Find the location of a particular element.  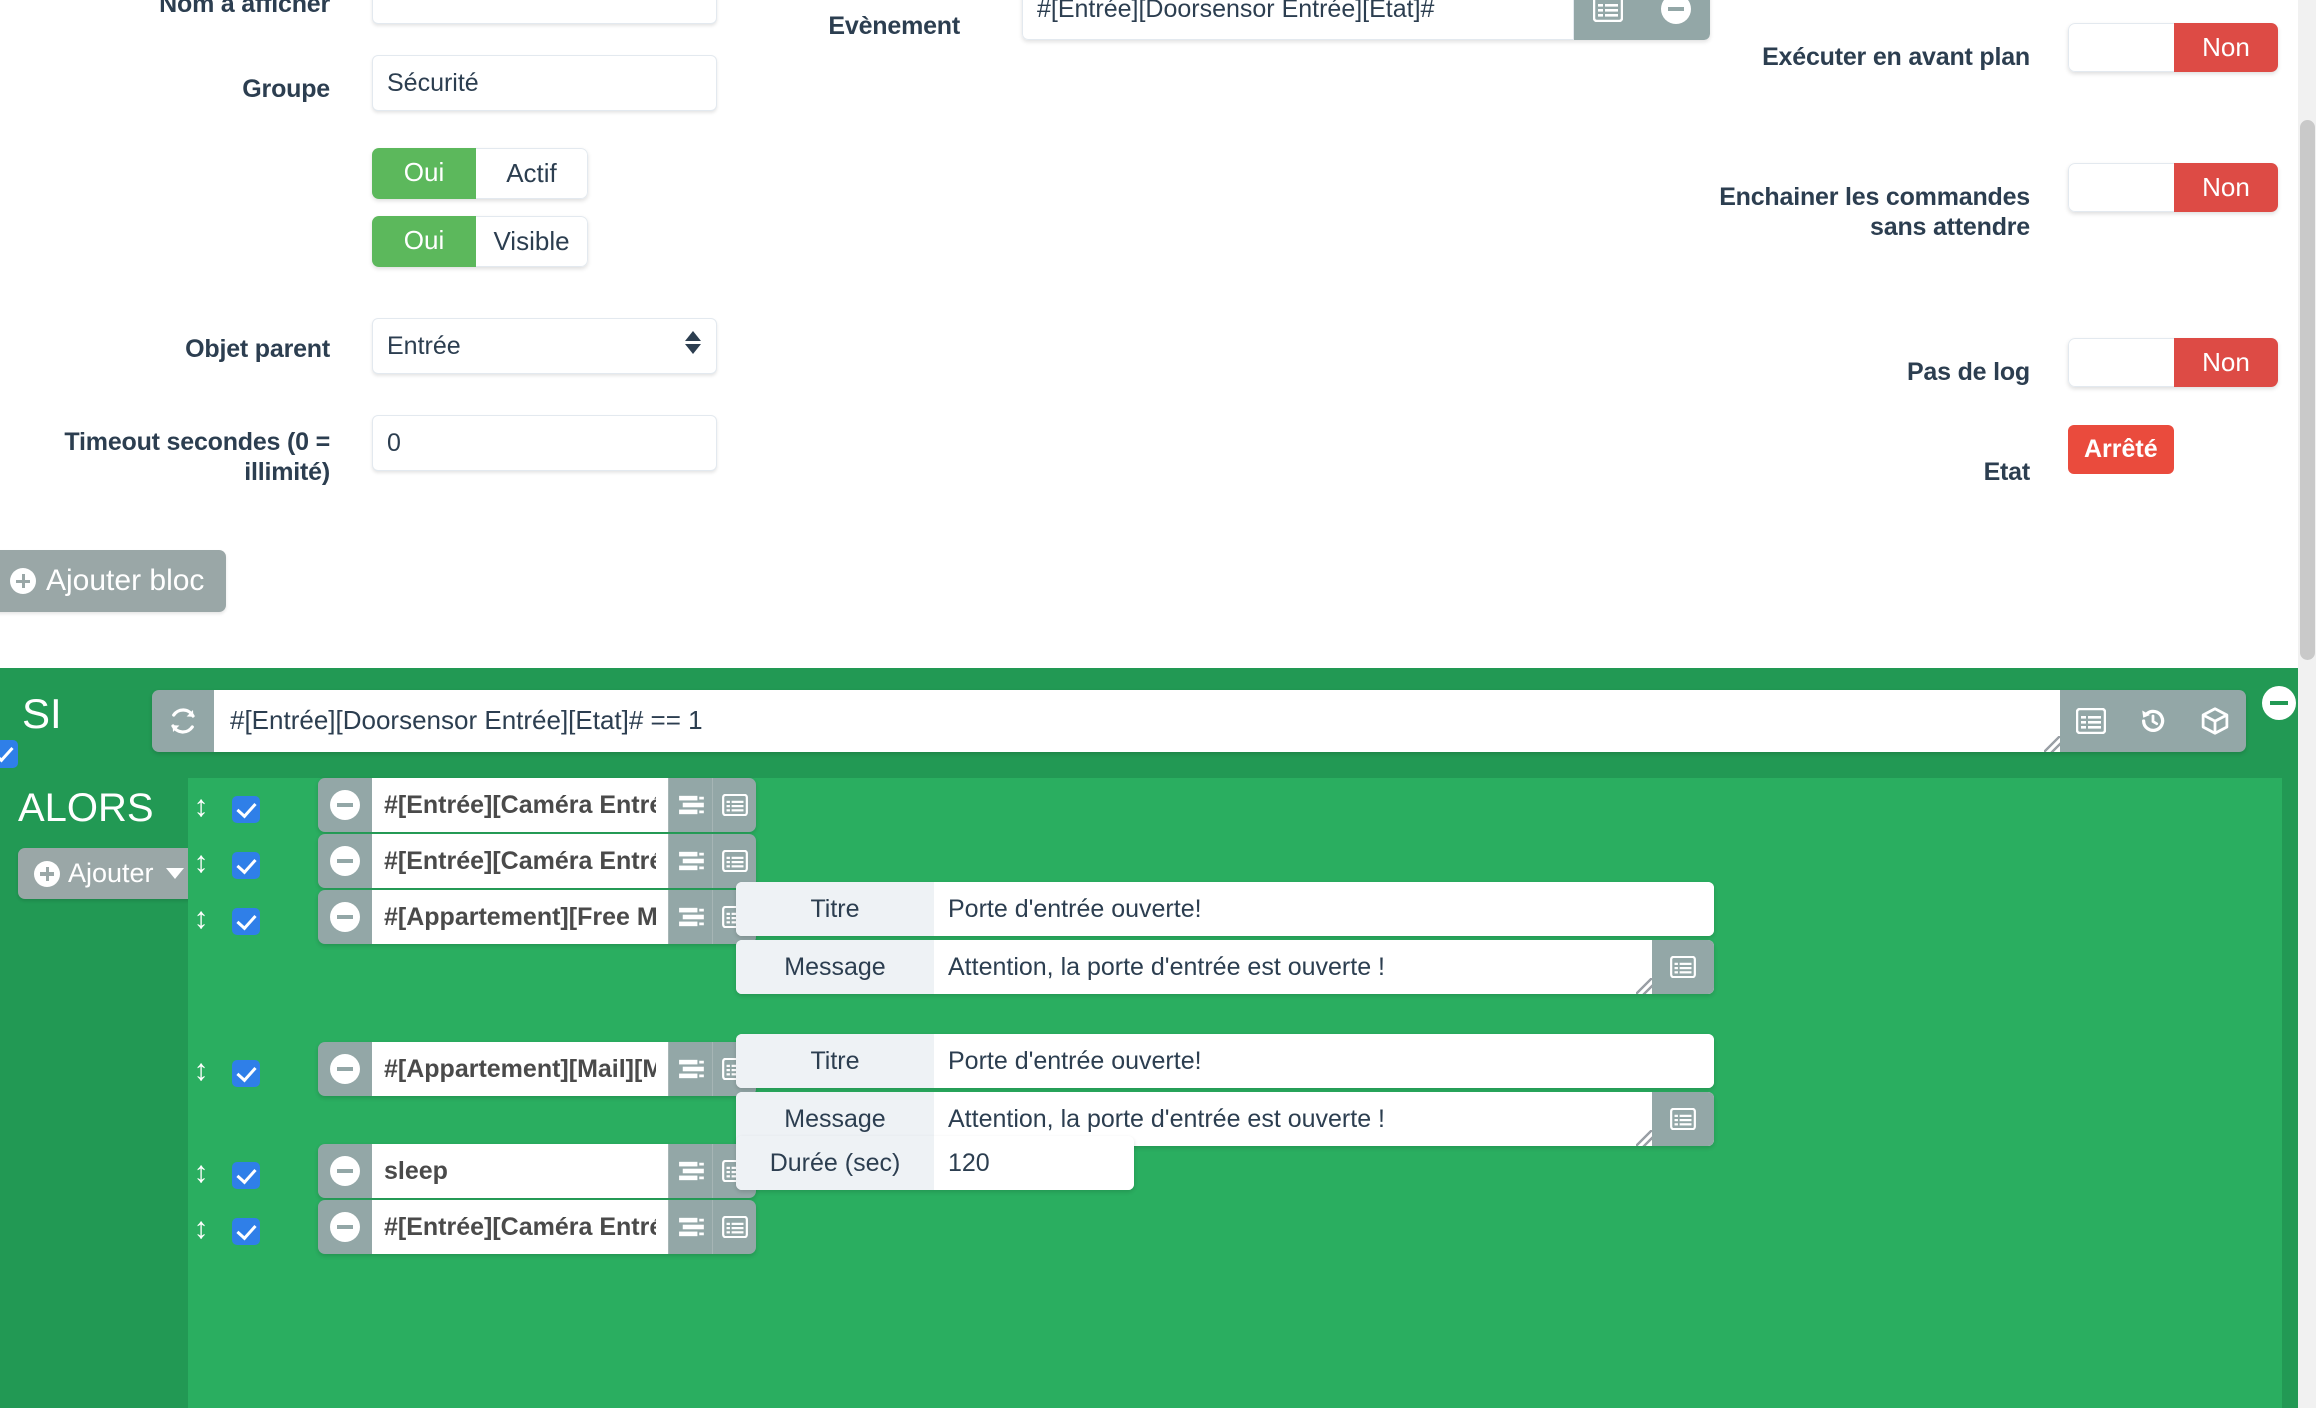

chain-commands-toggle-state: Non is located at coordinates (2226, 187).